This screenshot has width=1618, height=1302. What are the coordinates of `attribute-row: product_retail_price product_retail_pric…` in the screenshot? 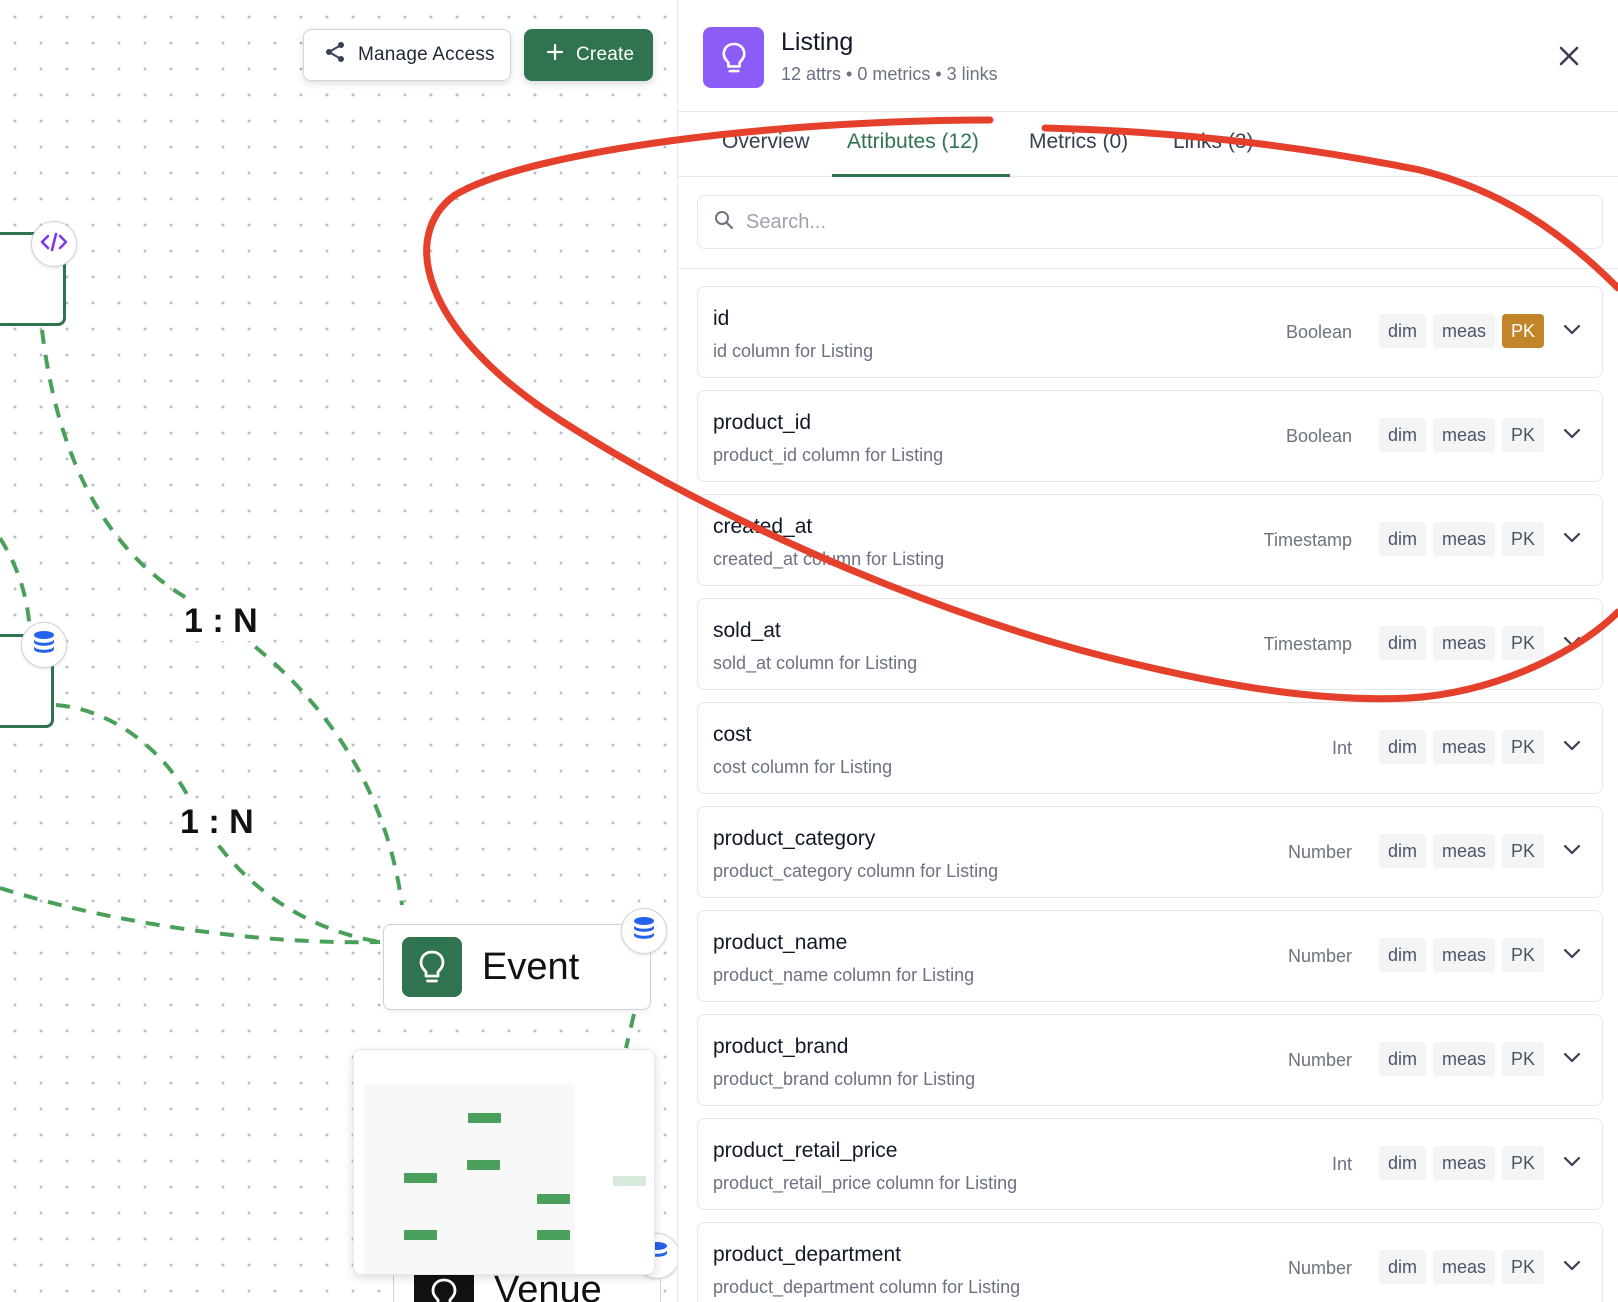 It's located at (1150, 1164).